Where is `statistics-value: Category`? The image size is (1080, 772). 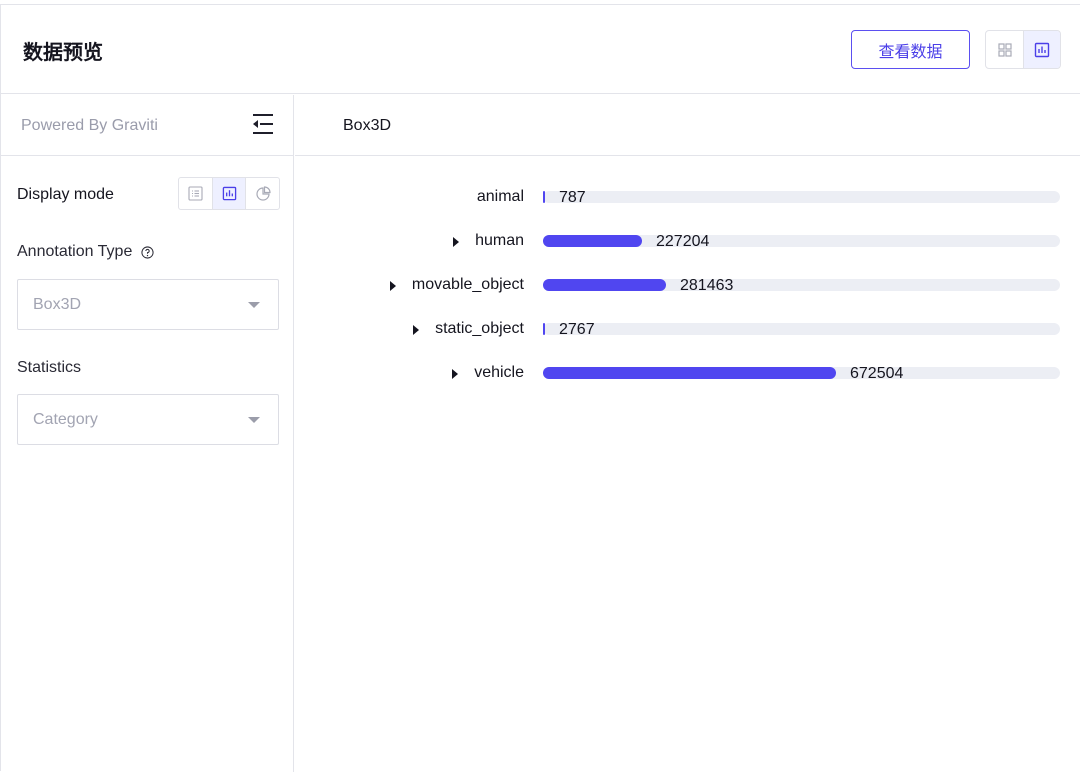 statistics-value: Category is located at coordinates (65, 419).